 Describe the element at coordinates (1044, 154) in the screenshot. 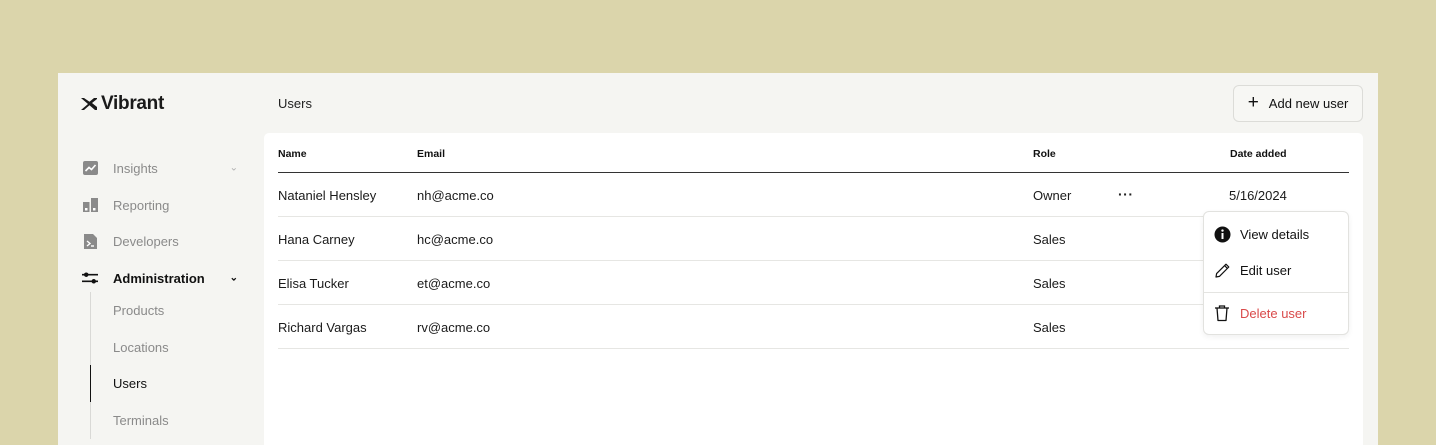

I see `column-header-role: Role` at that location.